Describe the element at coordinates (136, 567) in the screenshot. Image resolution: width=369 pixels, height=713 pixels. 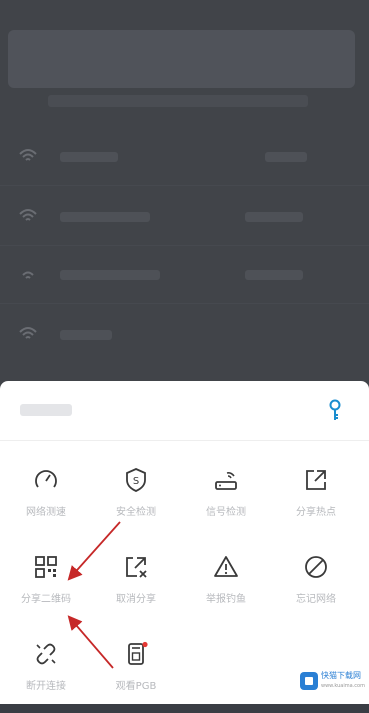
I see `share-cancel-icon` at that location.